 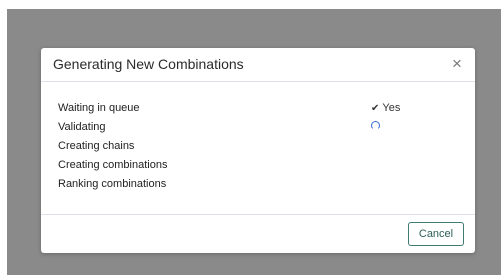 I want to click on dialog-title: Generating New Combinations, so click(x=148, y=64).